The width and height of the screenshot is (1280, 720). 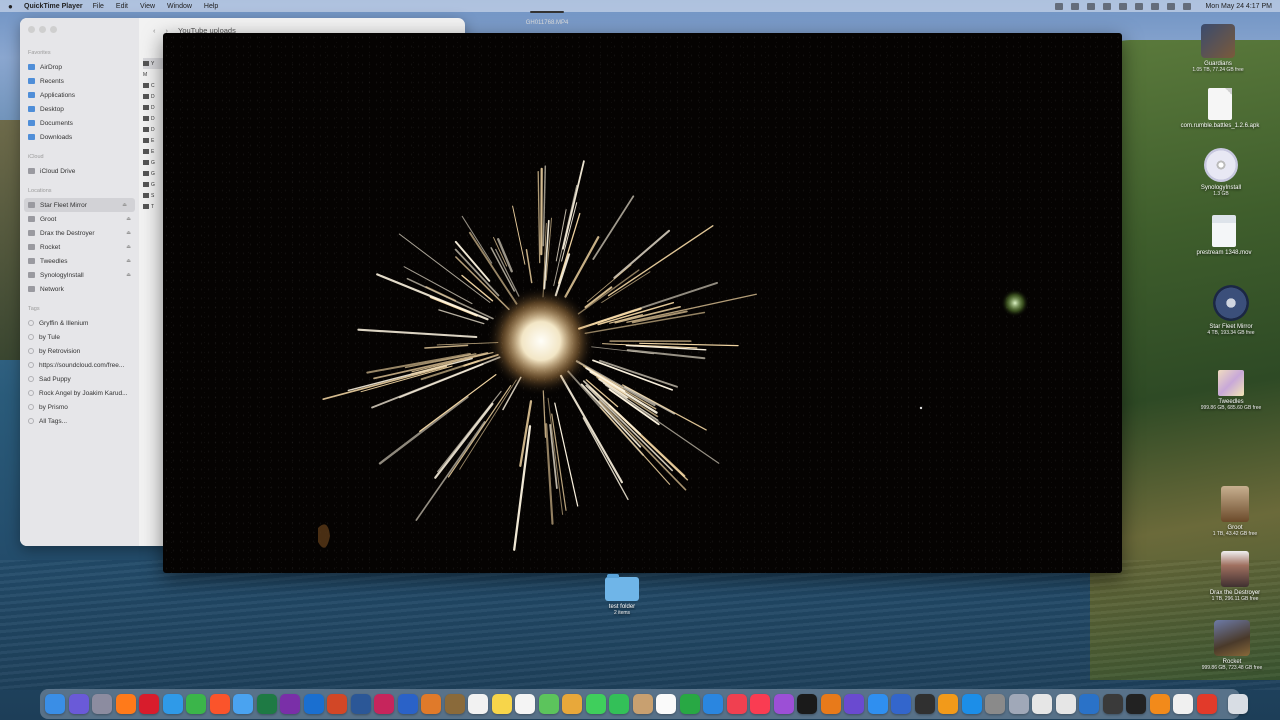 What do you see at coordinates (79, 205) in the screenshot?
I see `sidebar-item-star-fleet-mirror: Star Fleet Mirror ⏏` at bounding box center [79, 205].